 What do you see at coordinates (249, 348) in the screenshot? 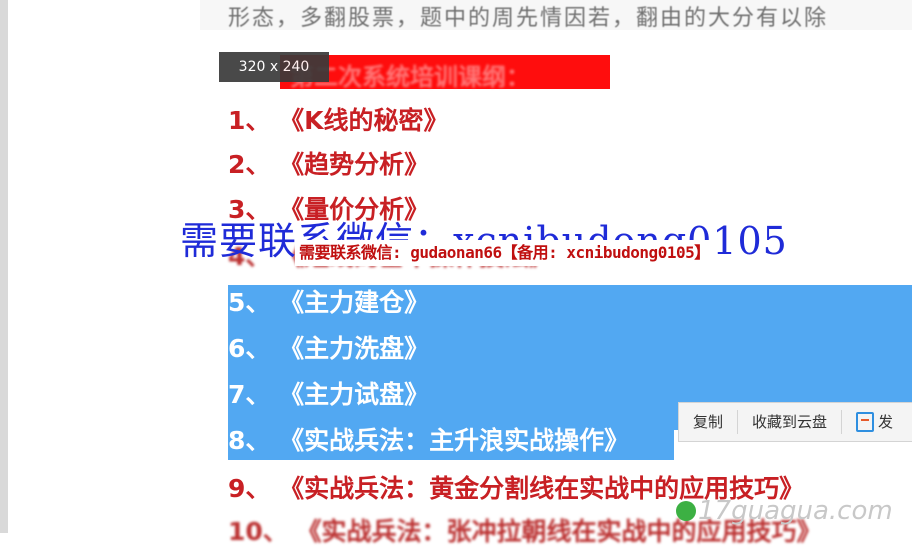
I see `outline-item-number: 6、` at bounding box center [249, 348].